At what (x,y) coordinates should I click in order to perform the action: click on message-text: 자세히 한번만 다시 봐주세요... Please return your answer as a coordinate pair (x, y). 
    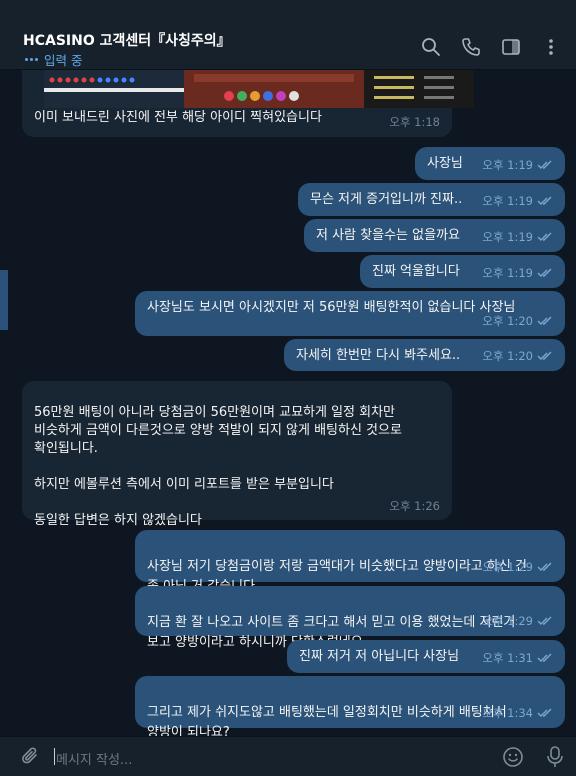
    Looking at the image, I should click on (378, 355).